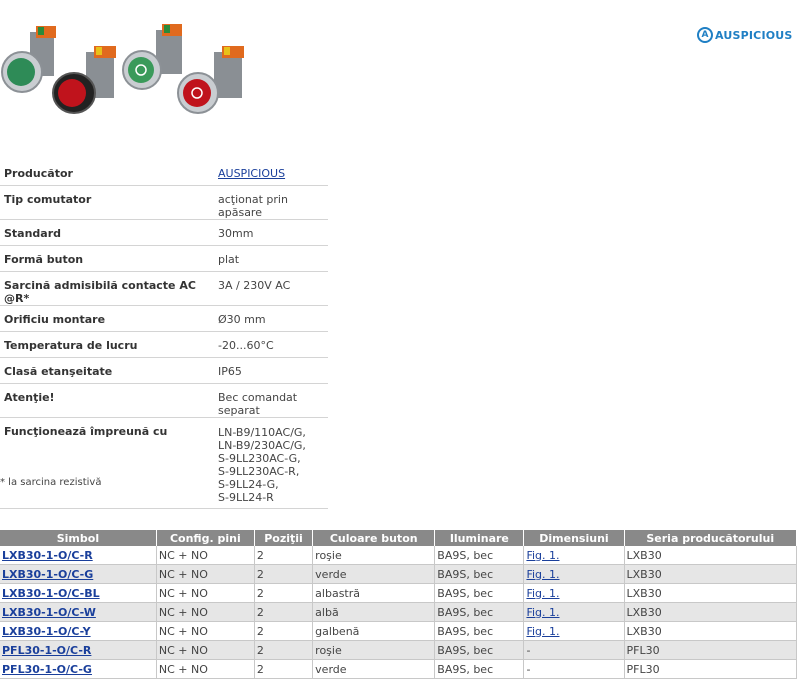 The width and height of the screenshot is (797, 679). Describe the element at coordinates (205, 538) in the screenshot. I see `column-header: Config. pini` at that location.